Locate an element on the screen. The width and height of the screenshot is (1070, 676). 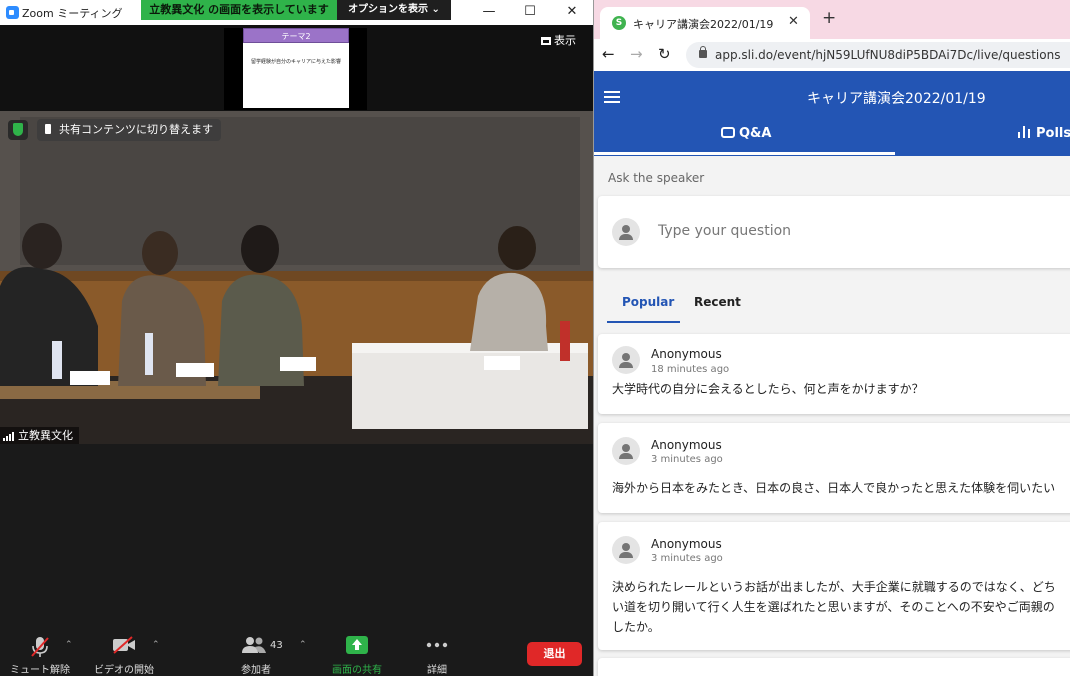
reload-icon: ↻ is located at coordinates (664, 54).